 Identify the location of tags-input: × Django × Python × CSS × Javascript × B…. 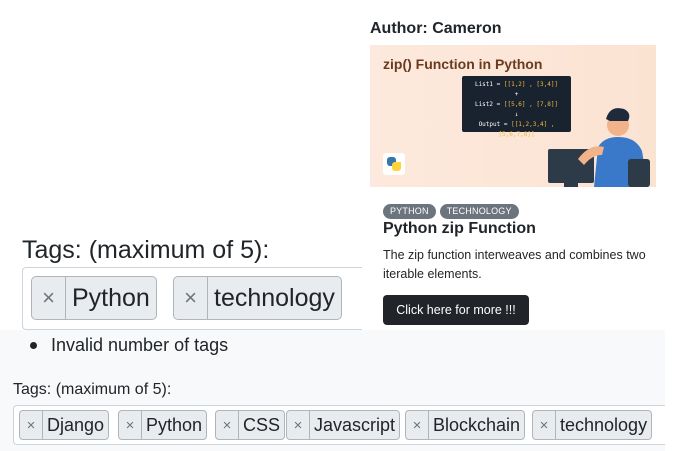
(339, 425).